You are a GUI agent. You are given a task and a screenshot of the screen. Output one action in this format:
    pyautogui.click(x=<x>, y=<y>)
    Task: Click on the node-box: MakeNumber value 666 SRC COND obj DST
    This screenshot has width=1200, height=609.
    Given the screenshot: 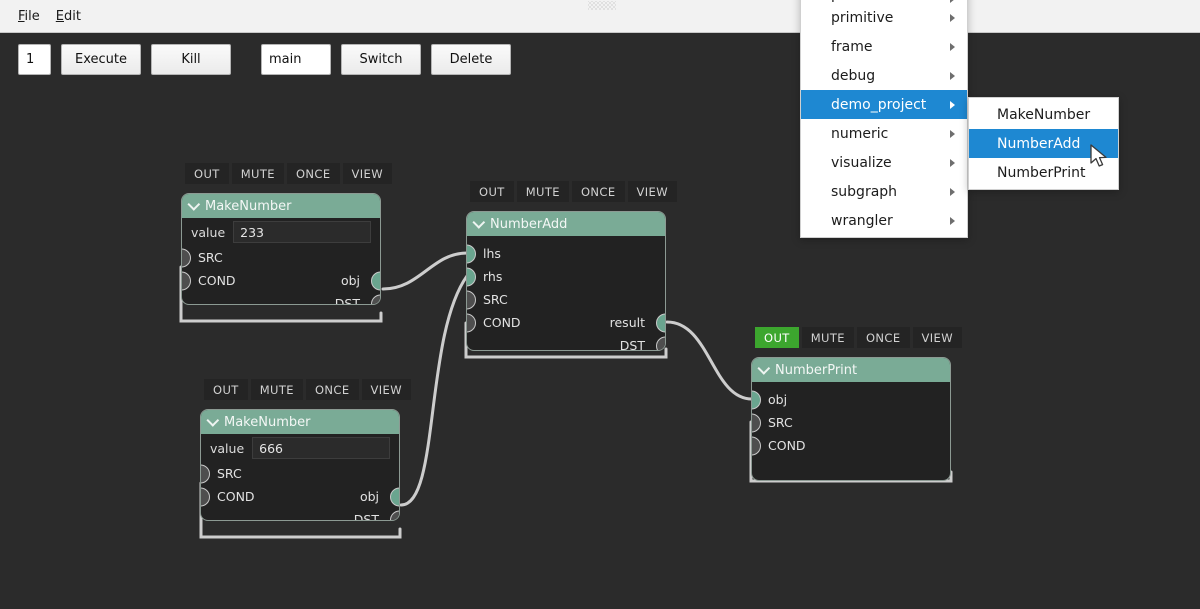 What is the action you would take?
    pyautogui.click(x=300, y=465)
    